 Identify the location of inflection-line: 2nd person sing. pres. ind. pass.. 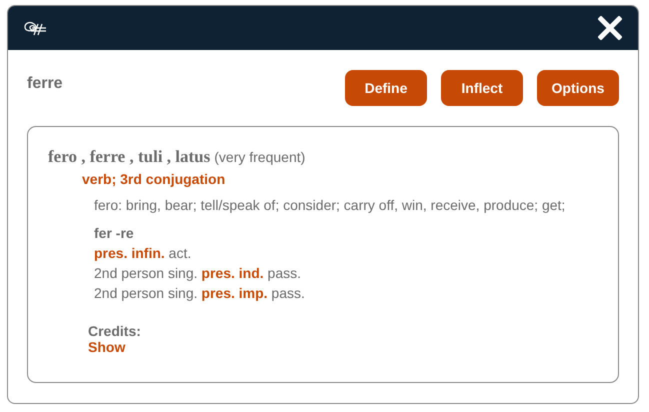
(198, 273).